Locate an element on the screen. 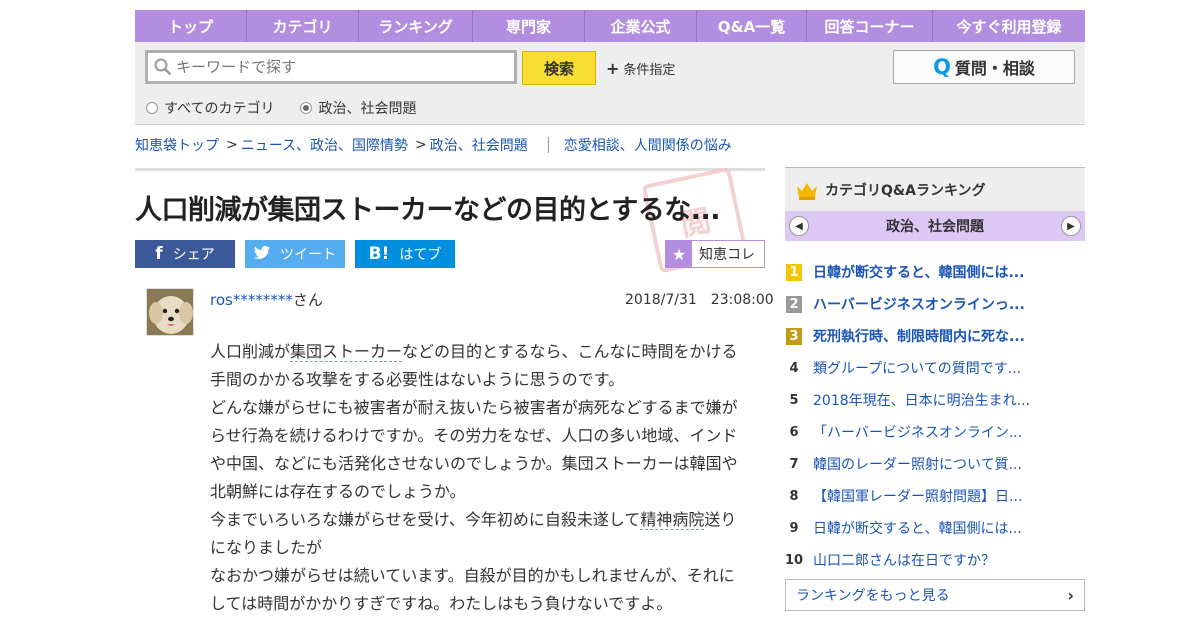 The image size is (1200, 630). ranking-category-switcher: ◀ 政治、社会問題 ▶ is located at coordinates (935, 226).